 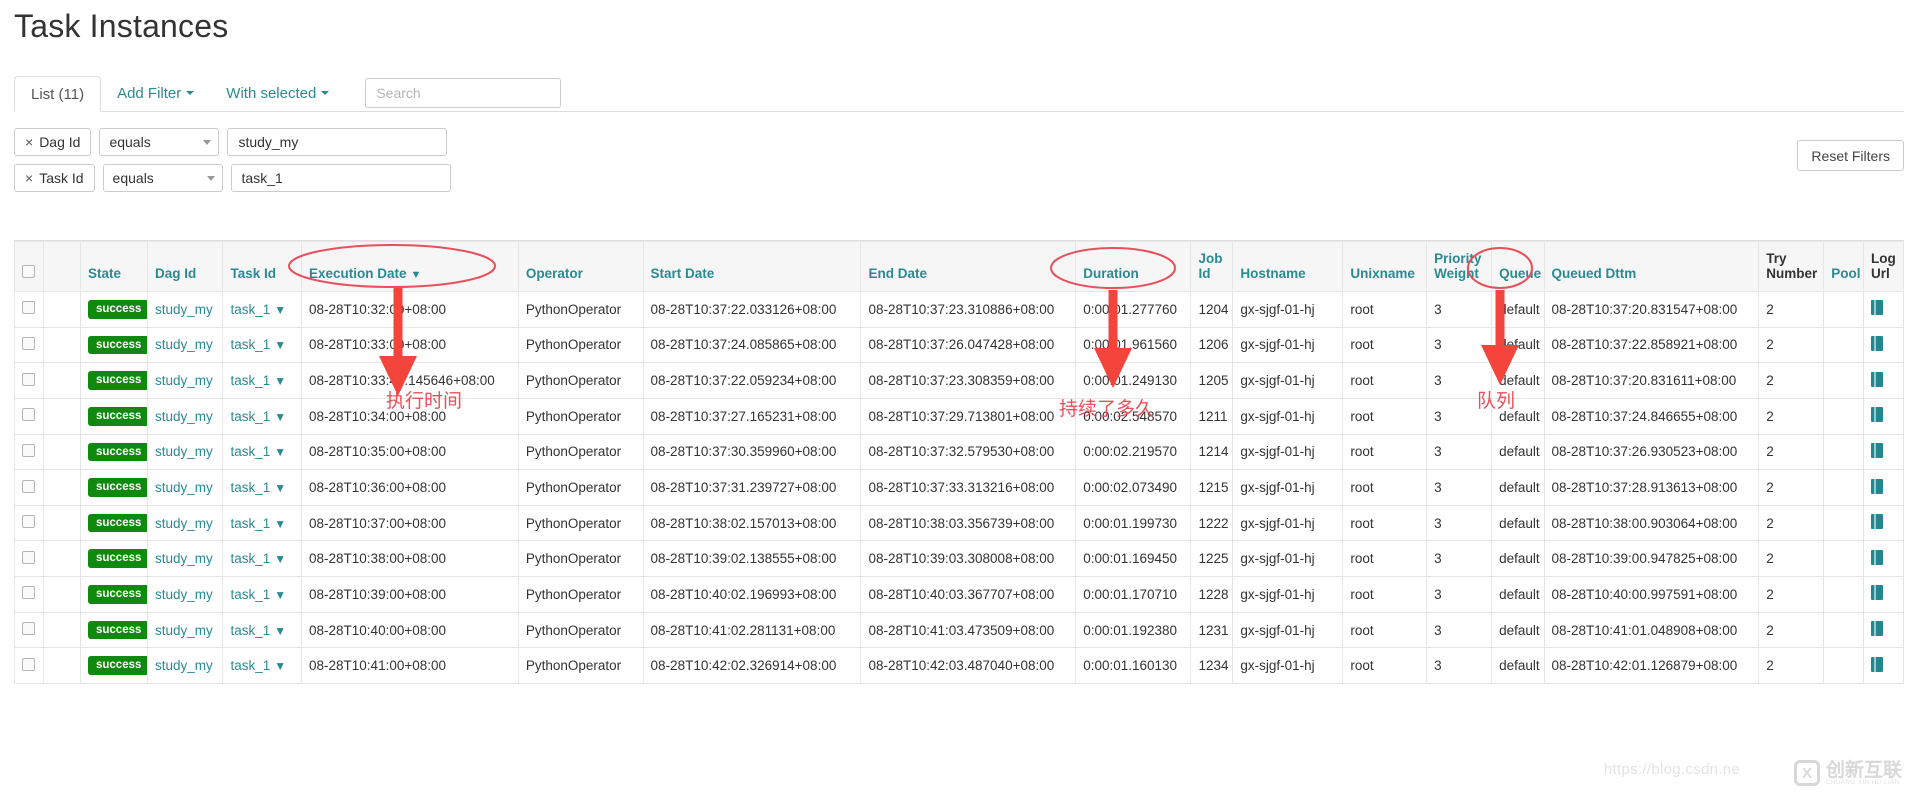 What do you see at coordinates (580, 266) in the screenshot?
I see `header-operator: Operator` at bounding box center [580, 266].